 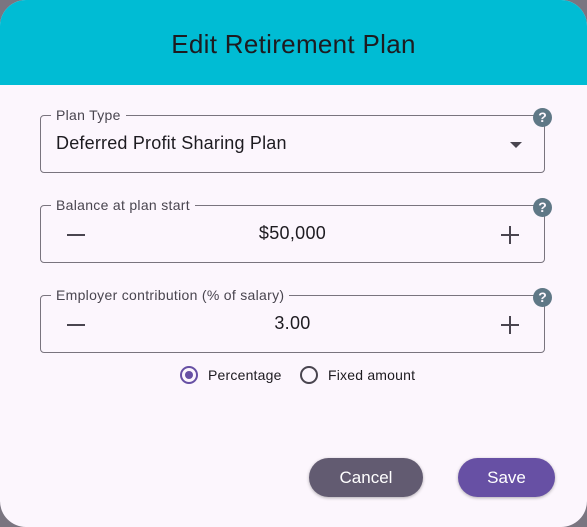 I want to click on balance-help-icon: ?, so click(x=542, y=207).